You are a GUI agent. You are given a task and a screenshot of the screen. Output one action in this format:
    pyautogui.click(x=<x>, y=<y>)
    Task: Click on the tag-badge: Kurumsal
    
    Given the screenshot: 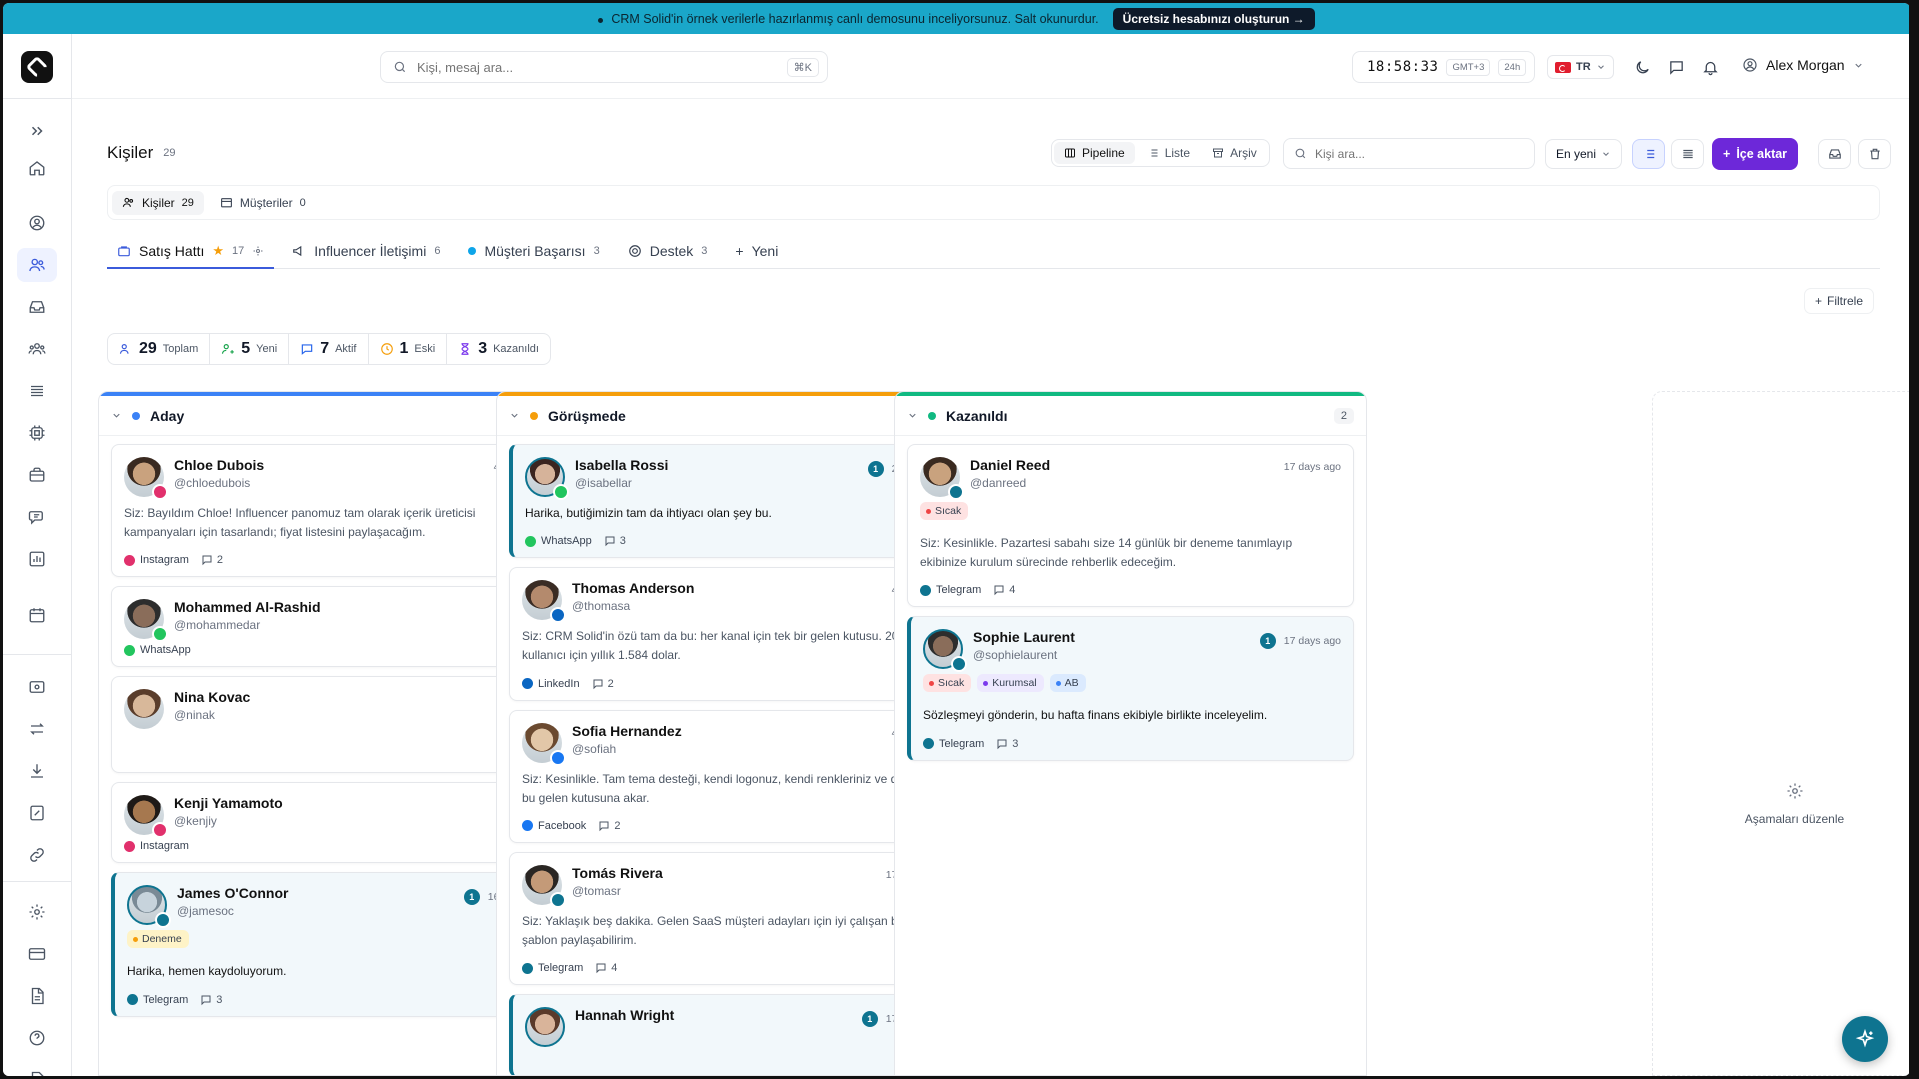 What is the action you would take?
    pyautogui.click(x=1010, y=683)
    